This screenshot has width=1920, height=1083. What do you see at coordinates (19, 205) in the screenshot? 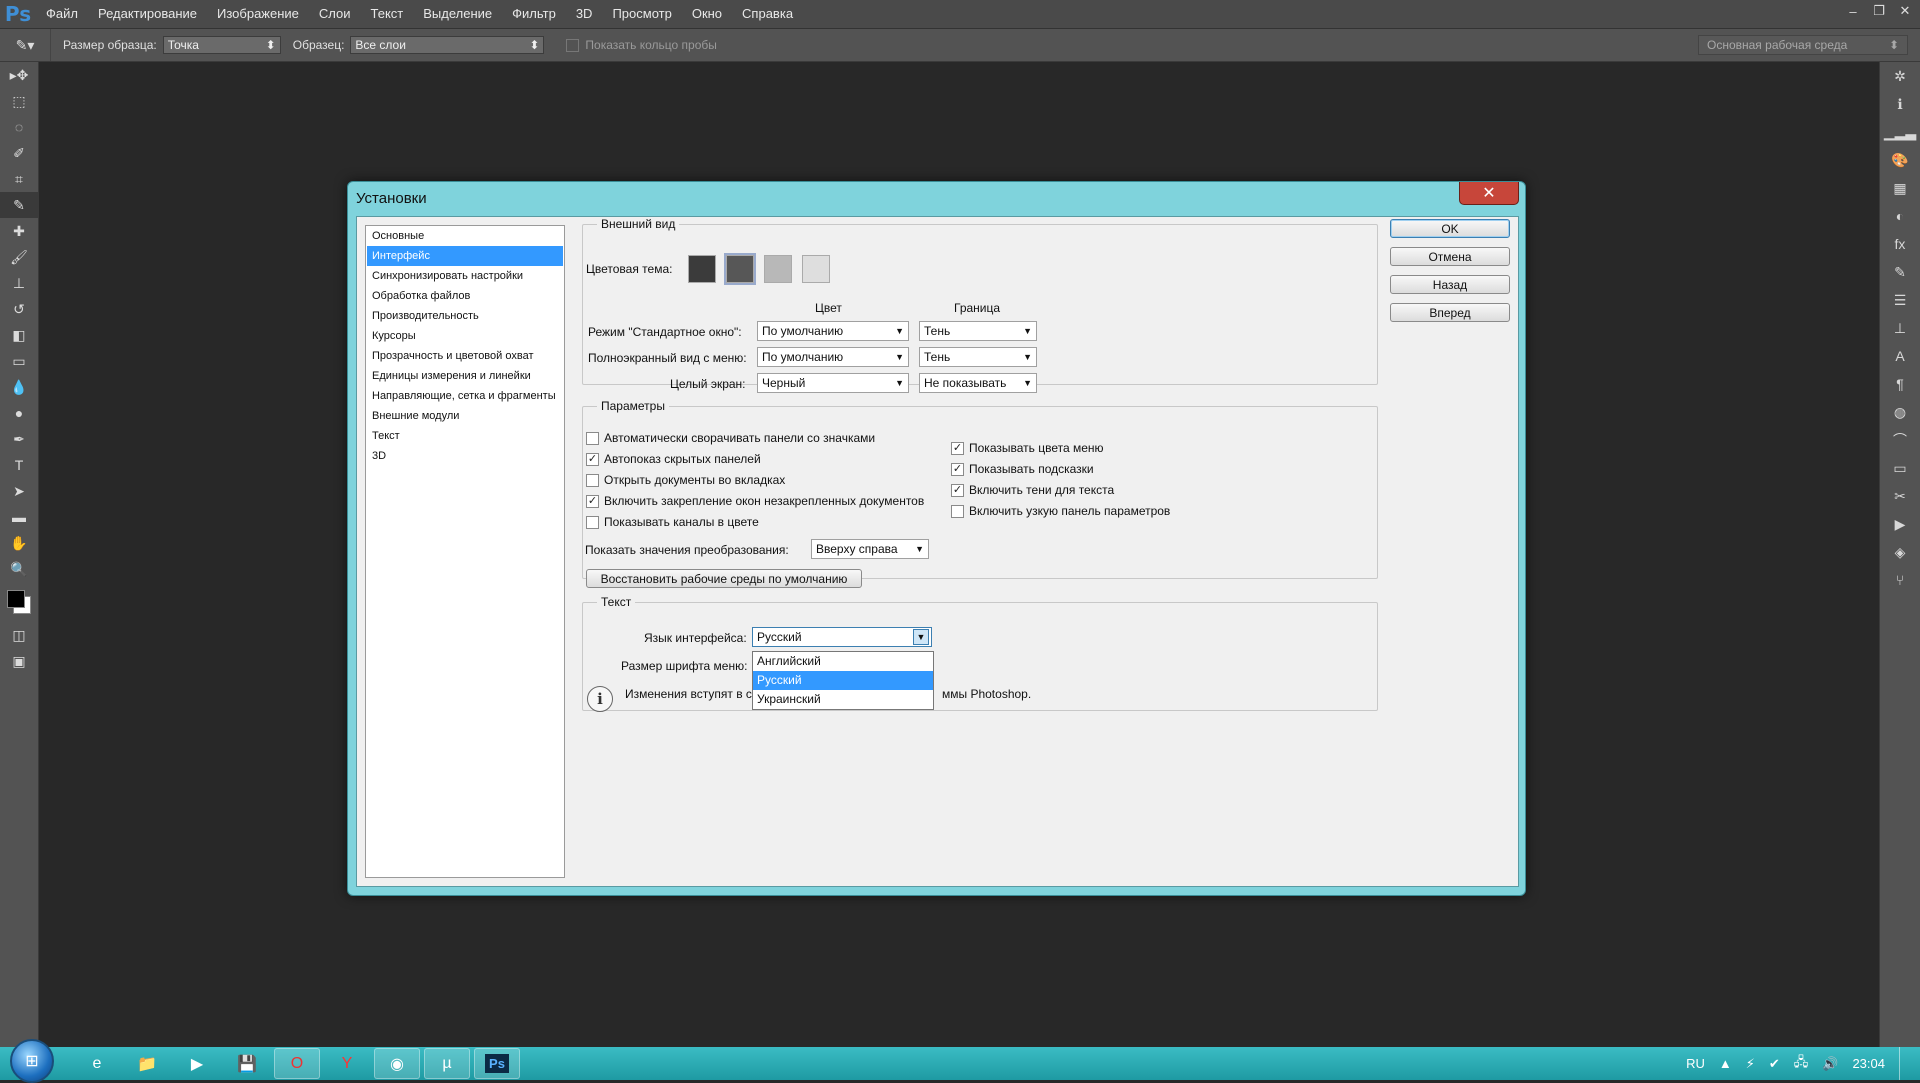
I see `eyedropper-tool-icon: ✎` at bounding box center [19, 205].